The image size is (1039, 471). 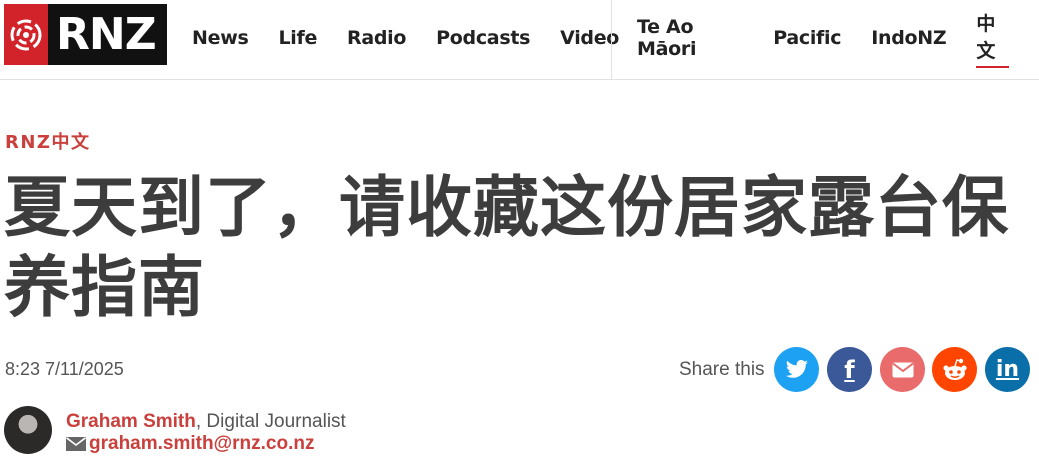 I want to click on nav-podcasts: Podcasts, so click(x=483, y=38).